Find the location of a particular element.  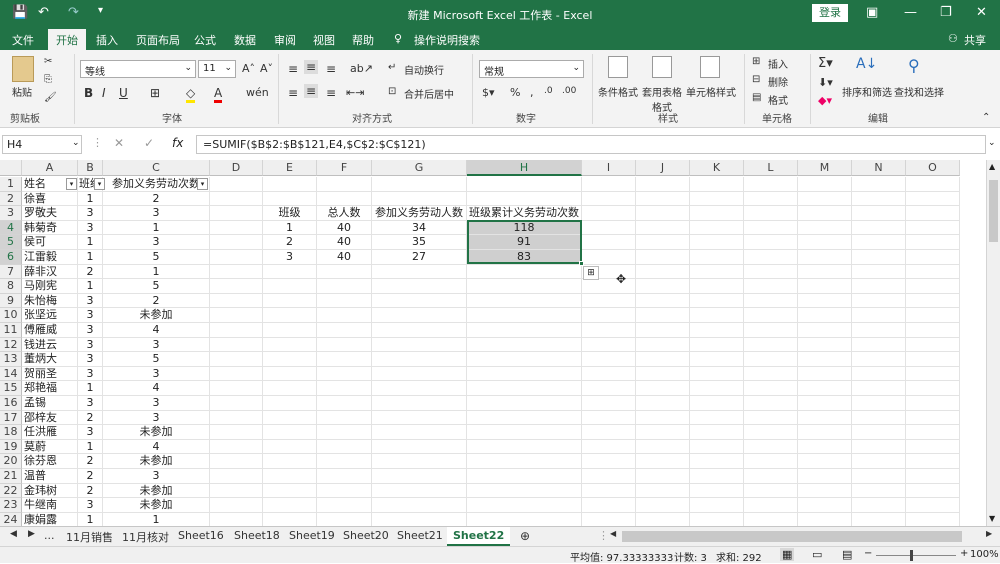

cell: 4 is located at coordinates (156, 388).